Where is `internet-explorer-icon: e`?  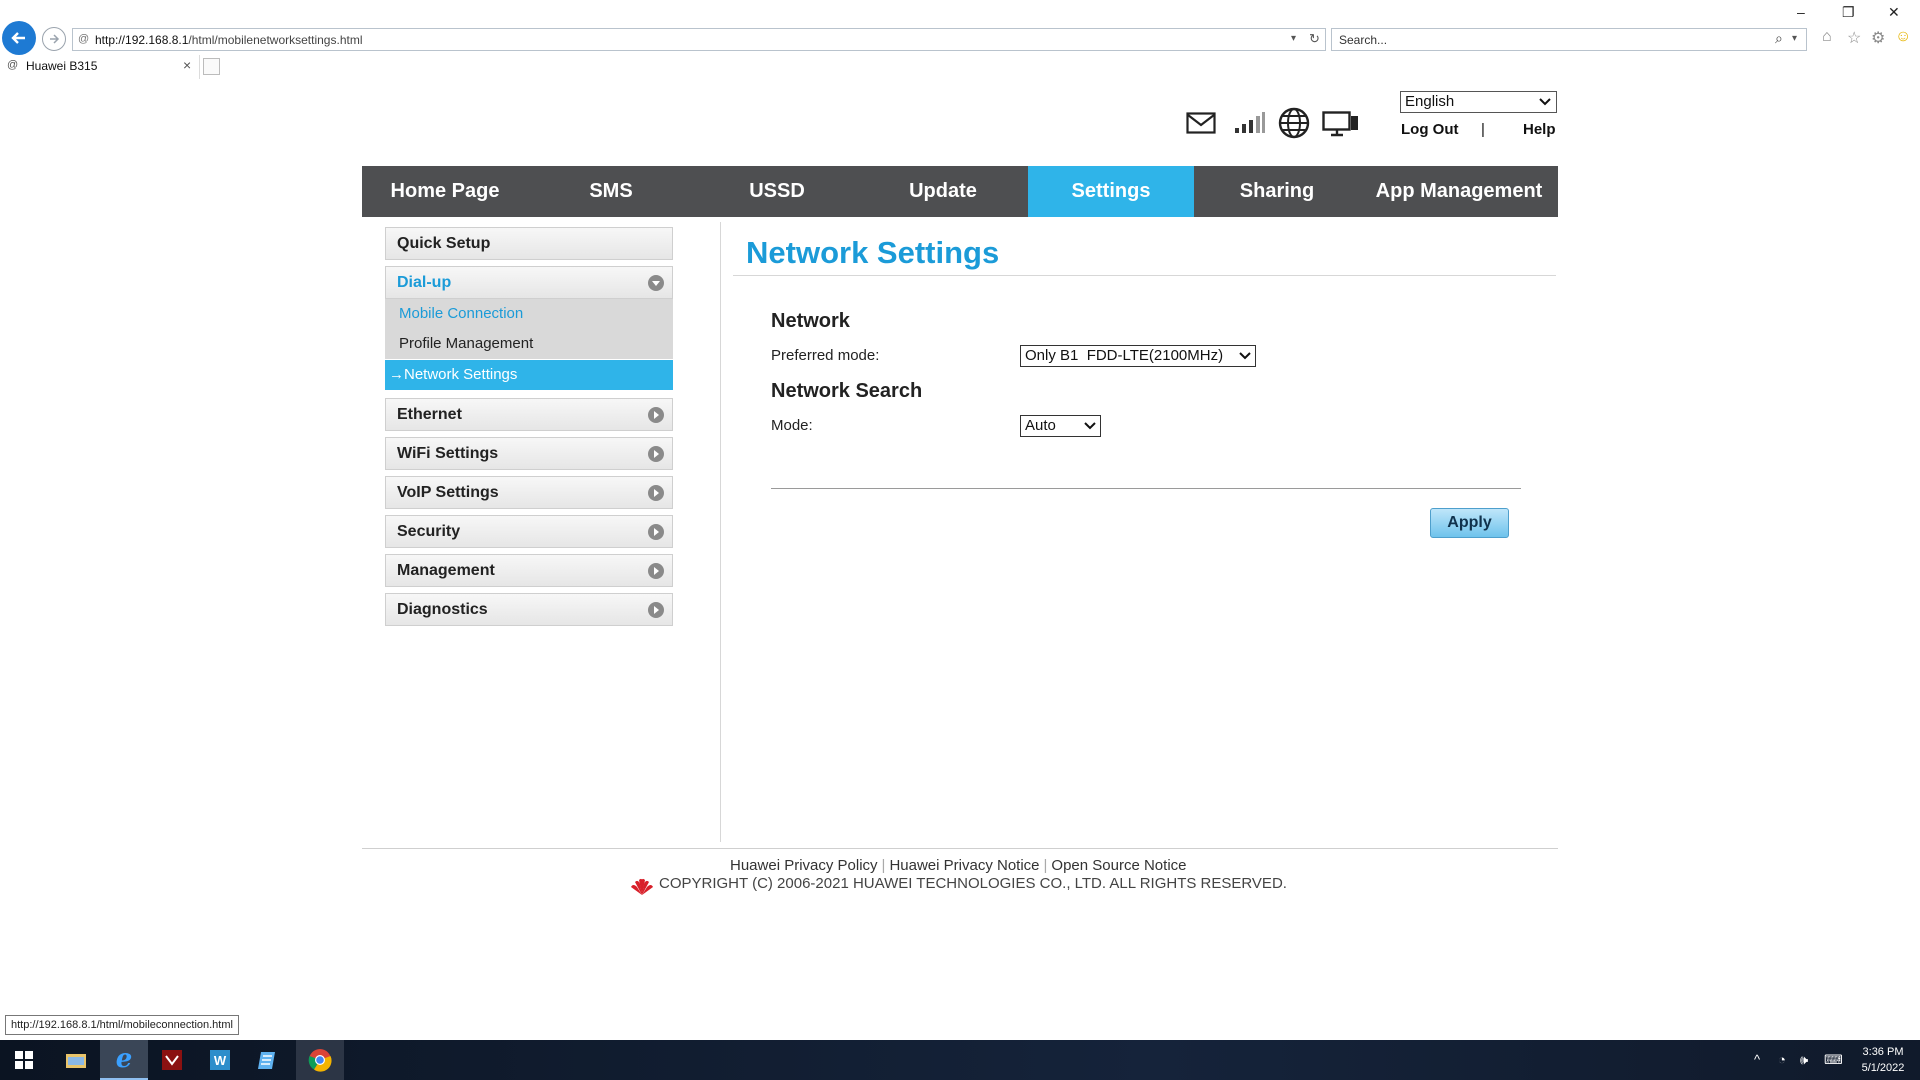 internet-explorer-icon: e is located at coordinates (124, 1059).